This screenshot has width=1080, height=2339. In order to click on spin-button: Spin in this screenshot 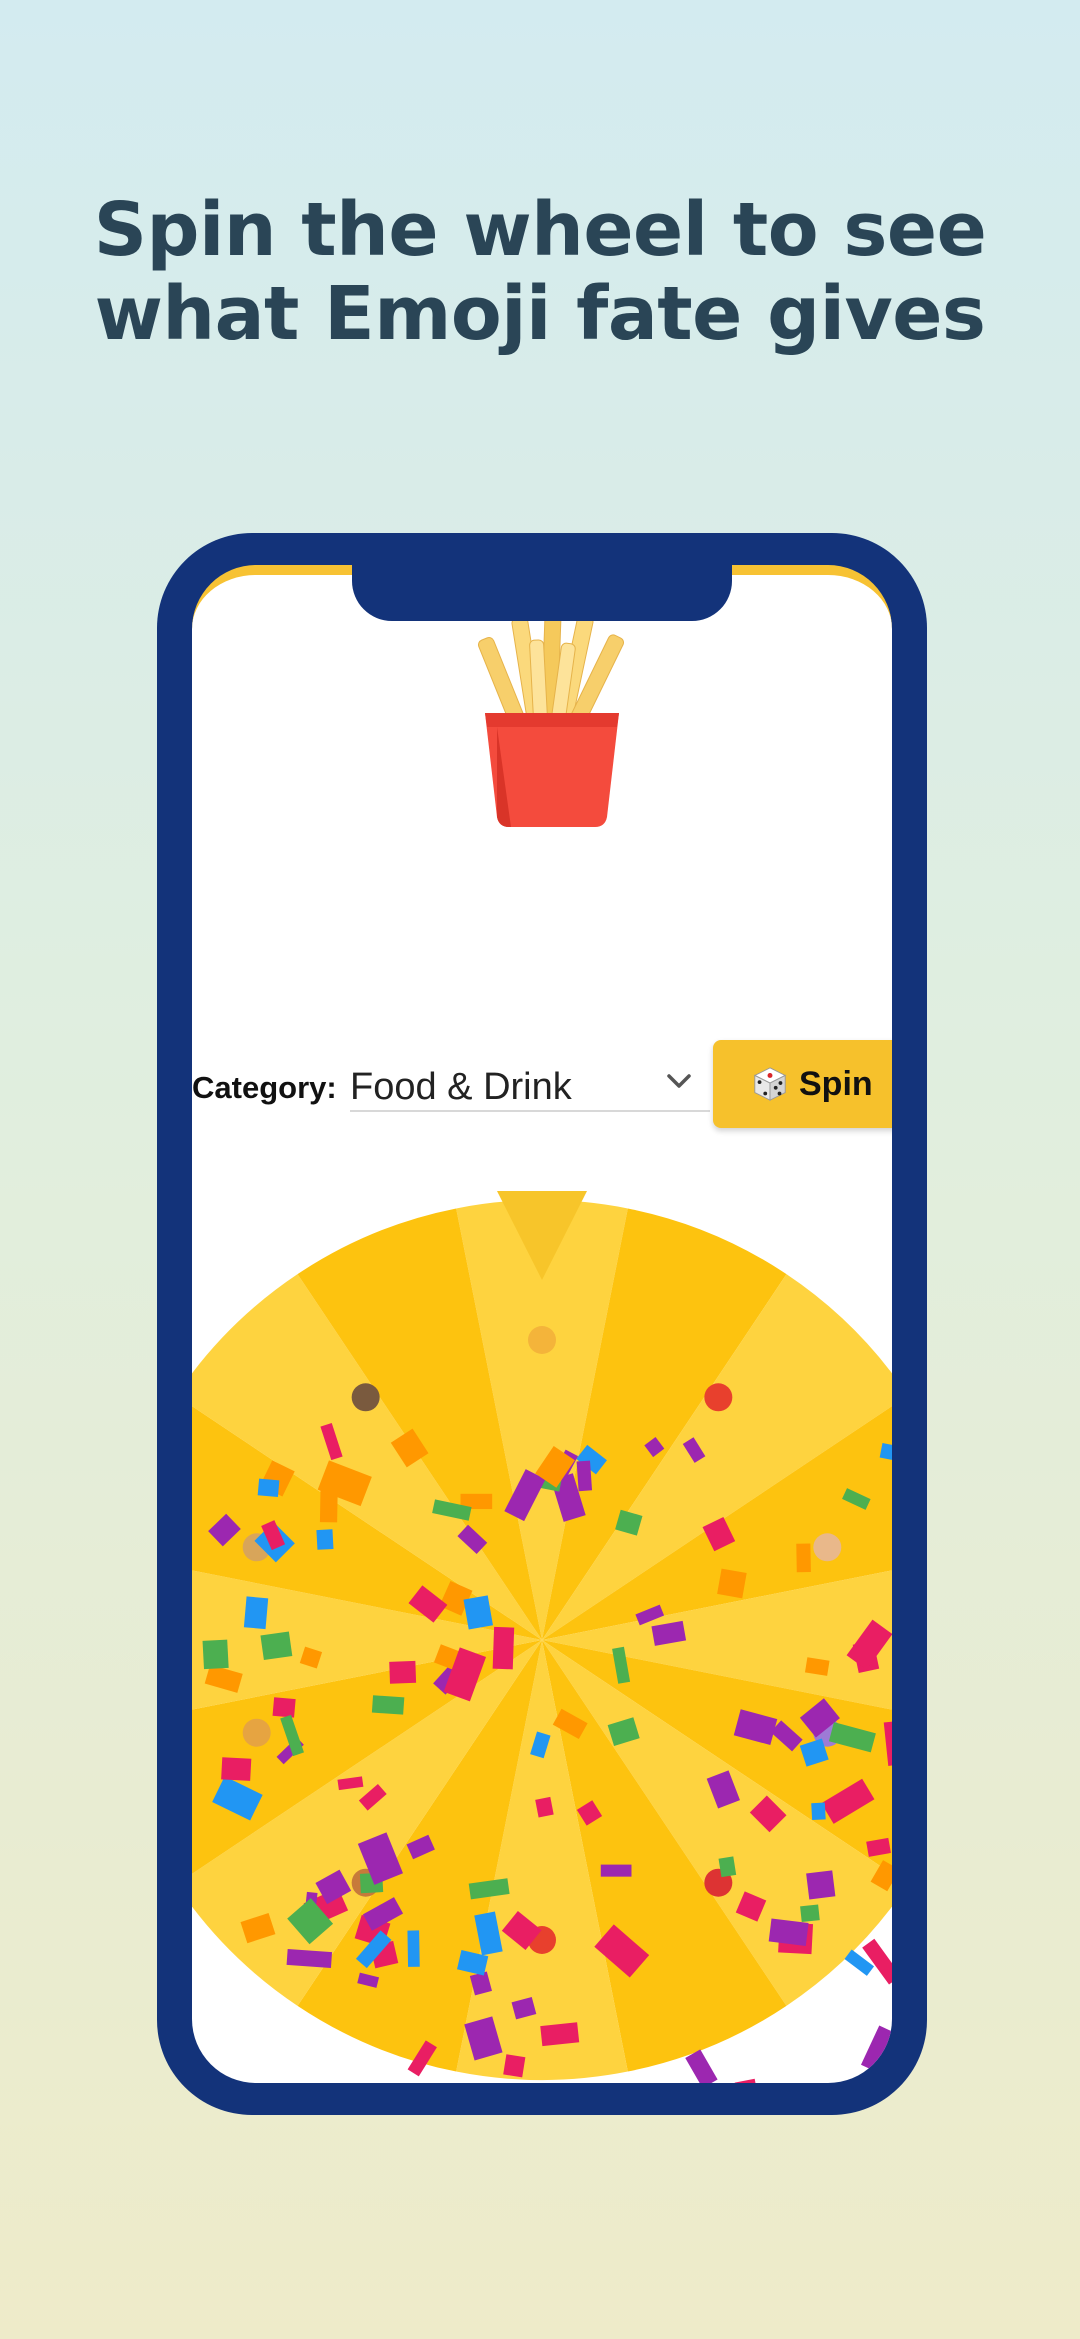, I will do `click(802, 1084)`.